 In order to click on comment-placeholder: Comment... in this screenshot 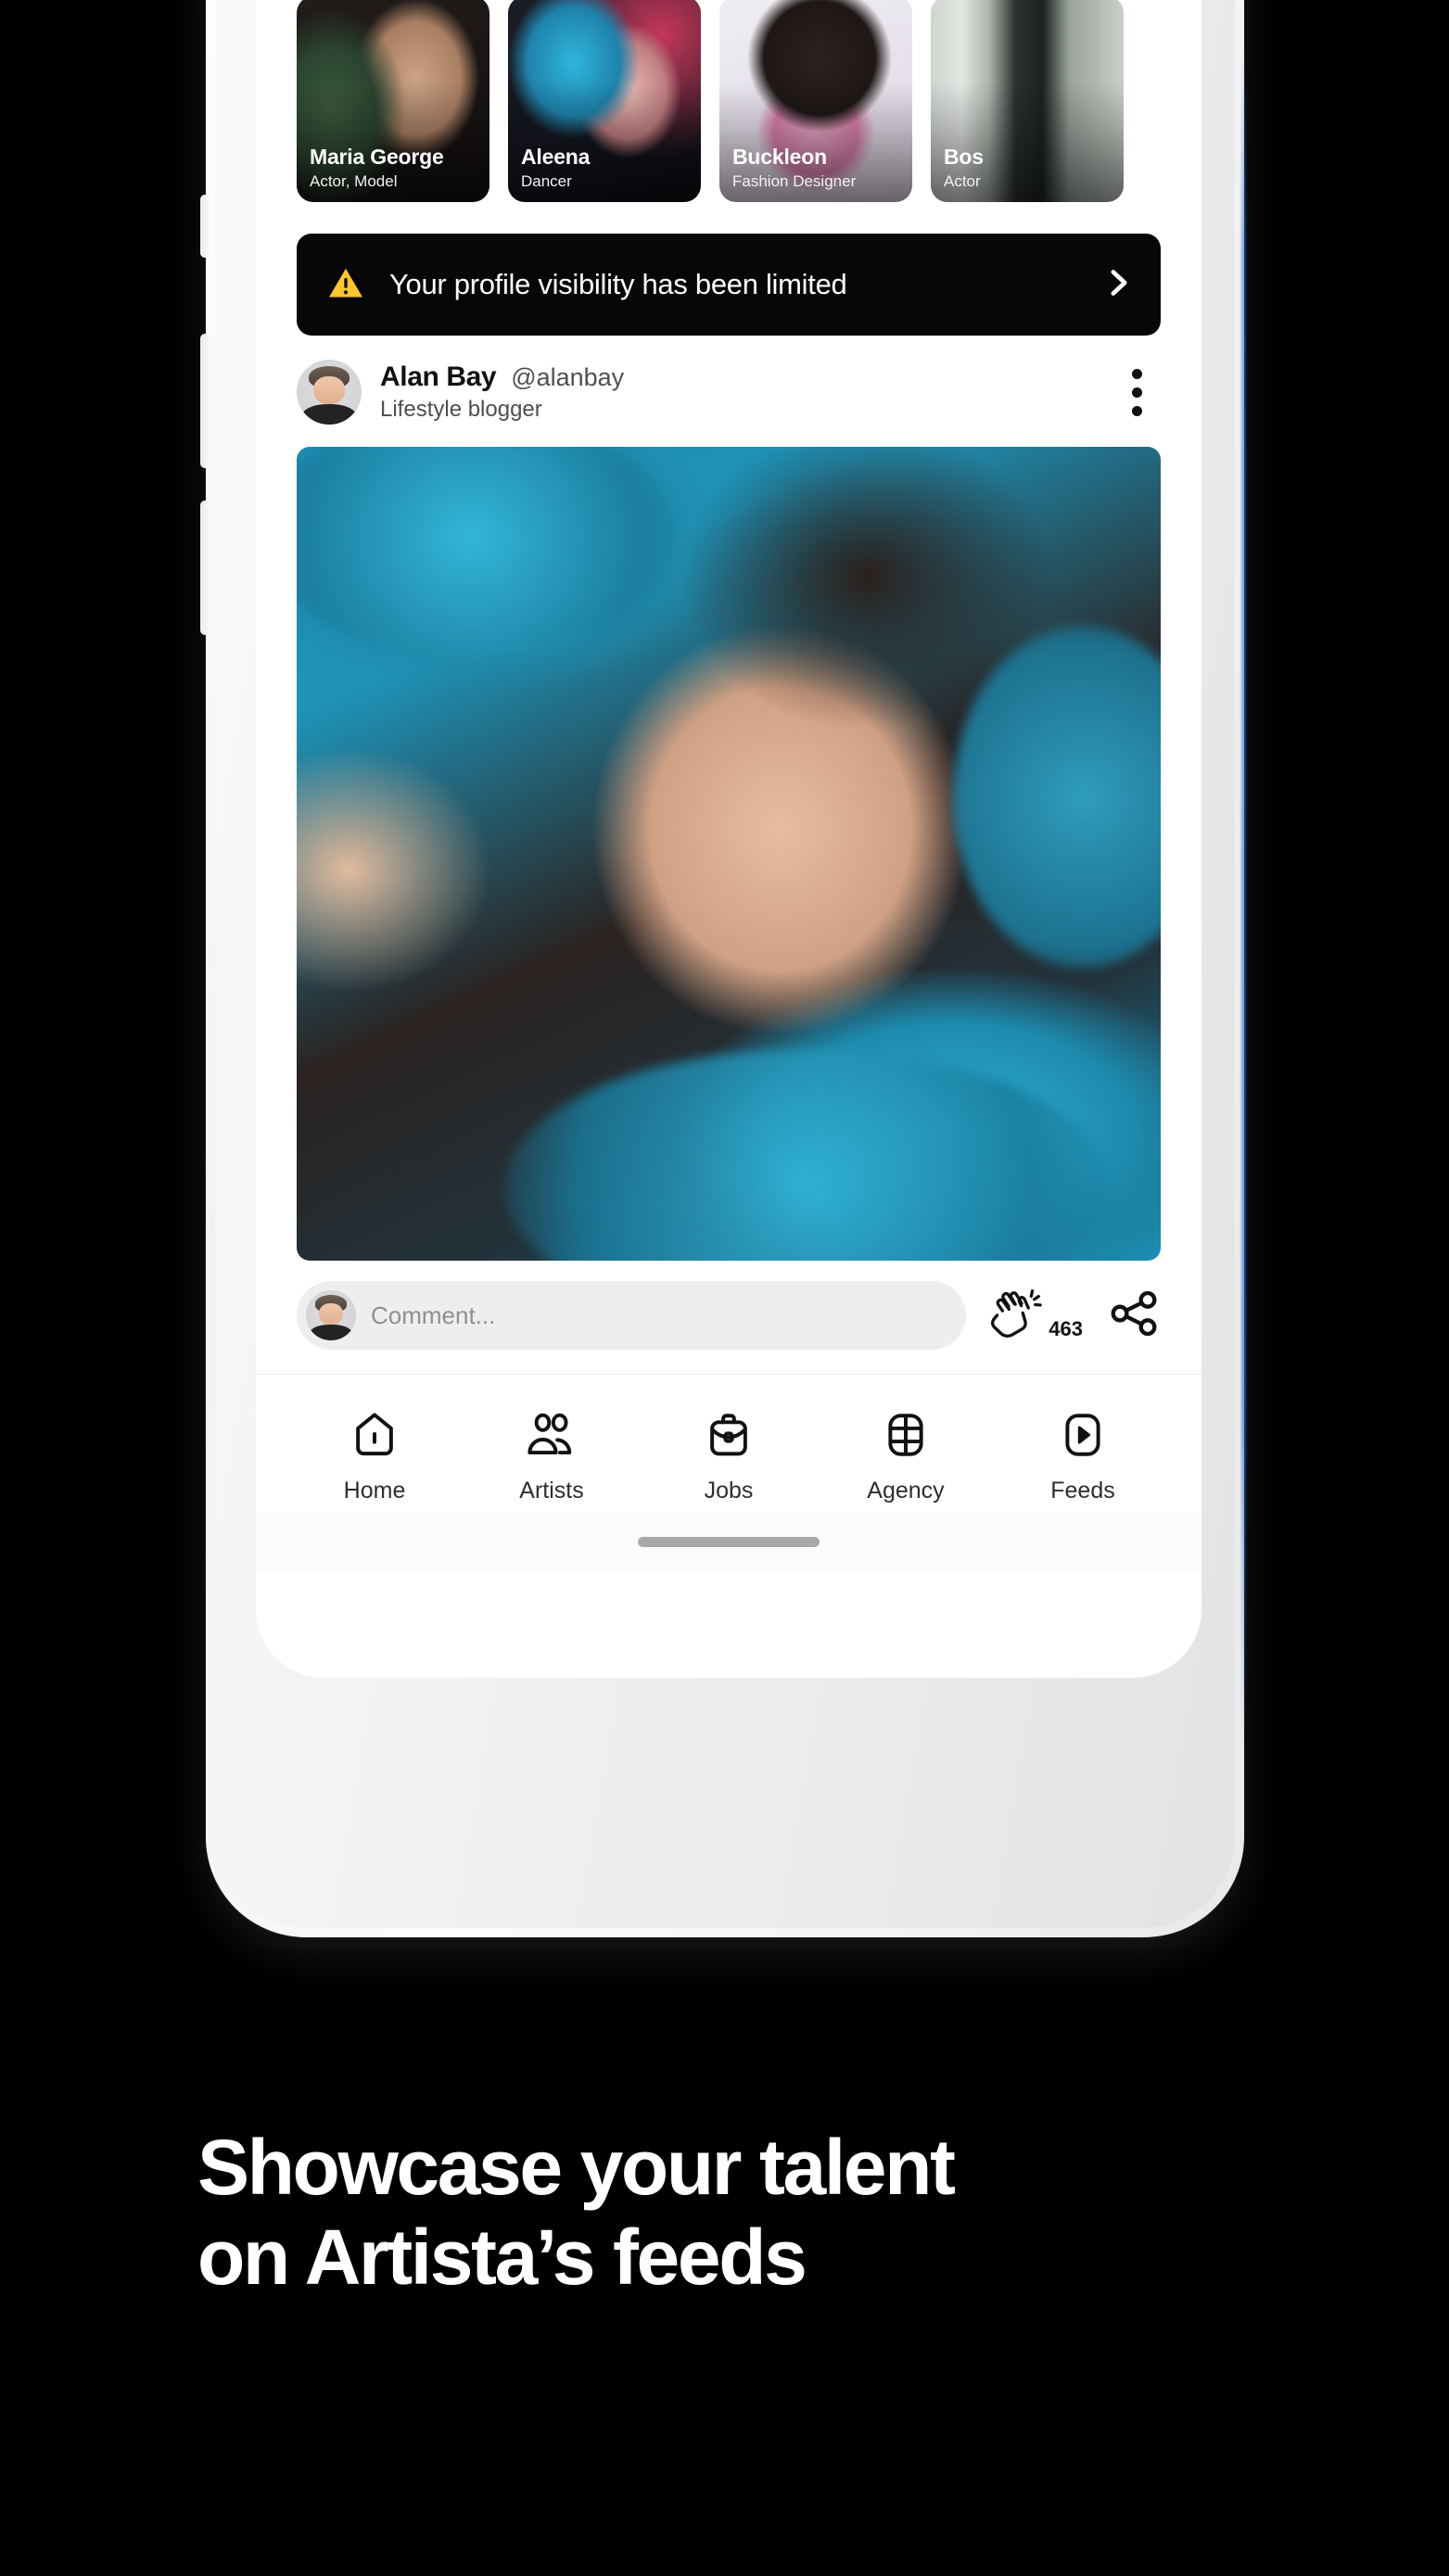, I will do `click(433, 1315)`.